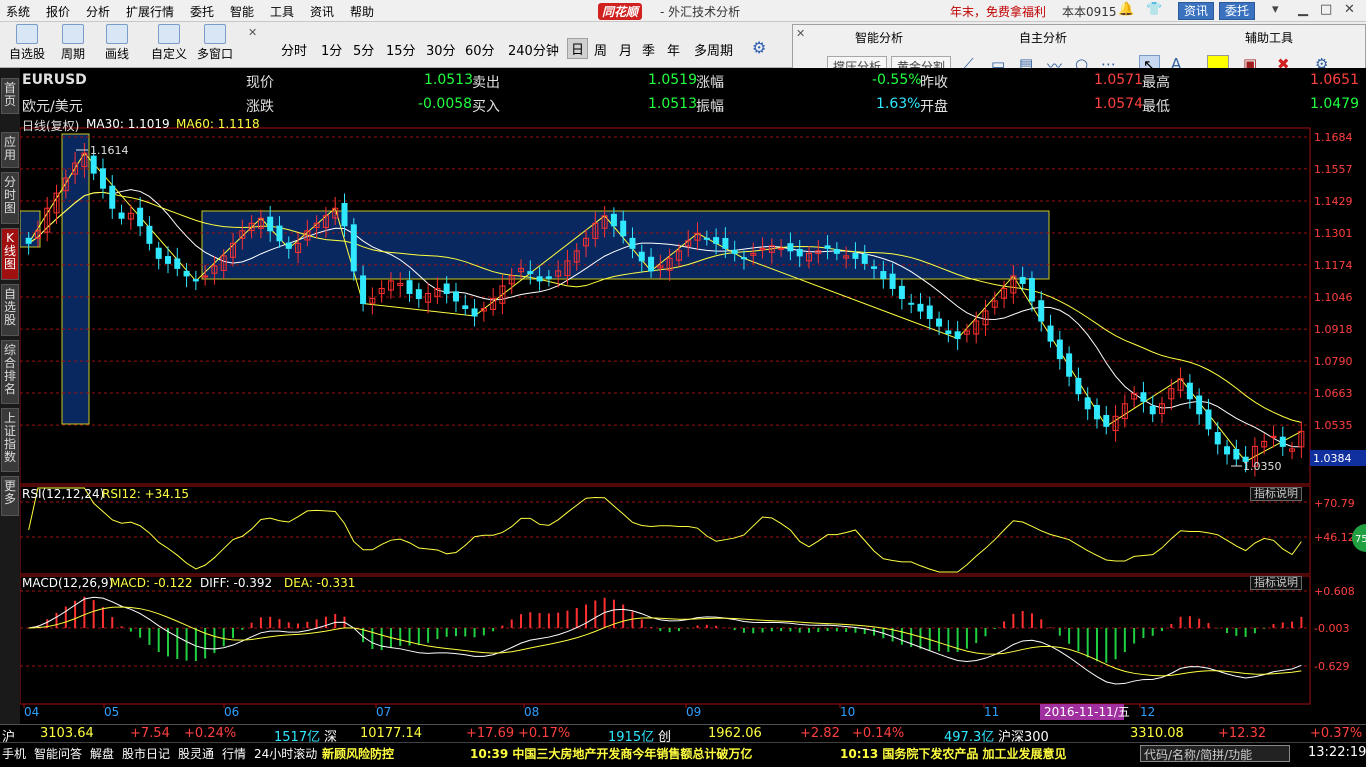  What do you see at coordinates (611, 753) in the screenshot?
I see `news-item: 10:39 中国三大房地产开发商今年销售额总计破万亿` at bounding box center [611, 753].